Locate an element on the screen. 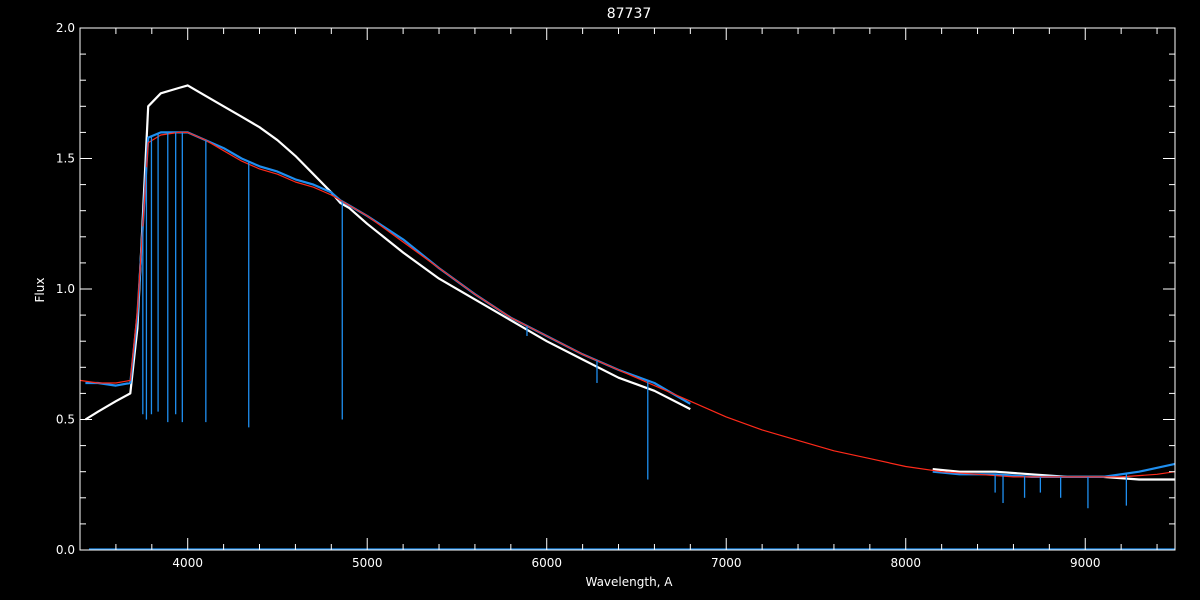  x-tick-label-5000: 5000 is located at coordinates (367, 563).